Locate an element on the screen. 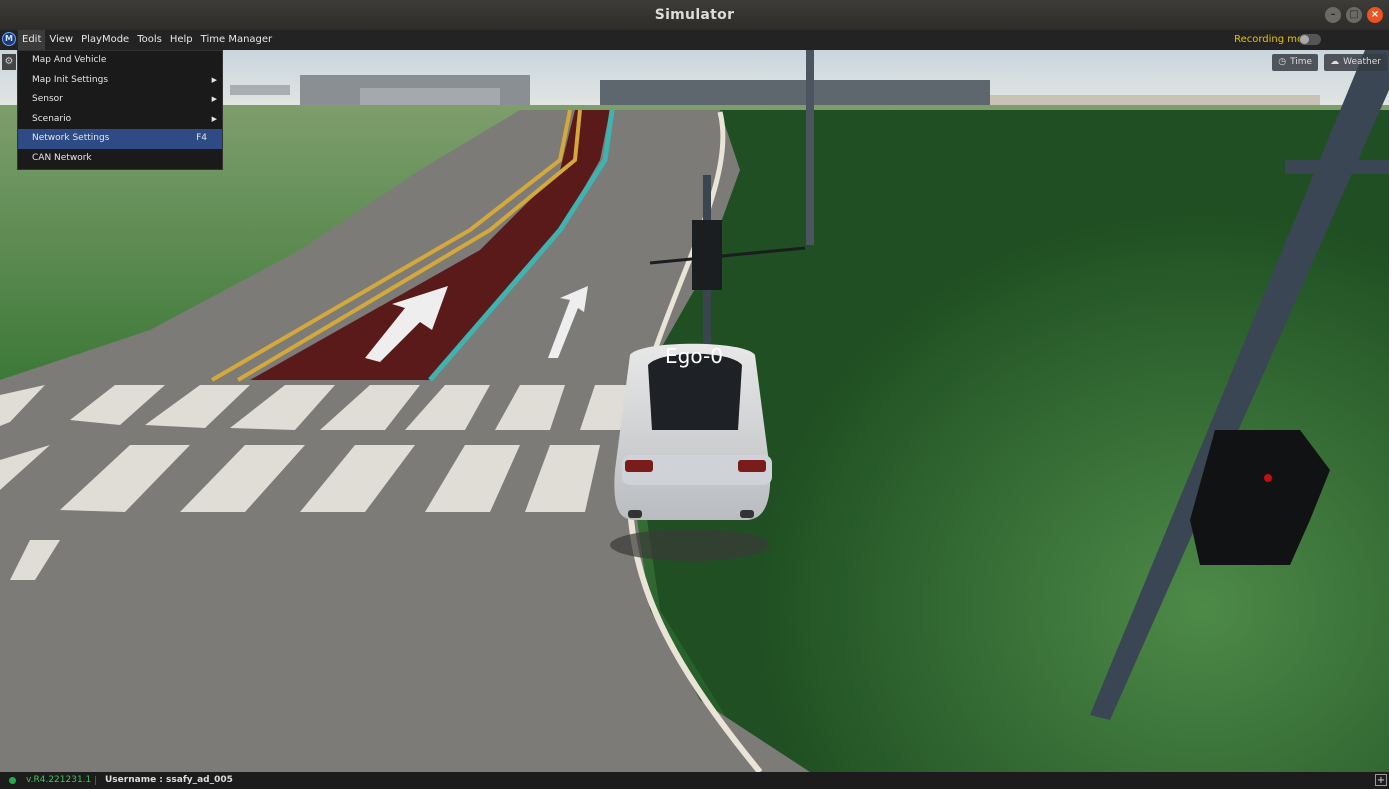 This screenshot has height=789, width=1389. weather-button: ☁ Weather is located at coordinates (1355, 62).